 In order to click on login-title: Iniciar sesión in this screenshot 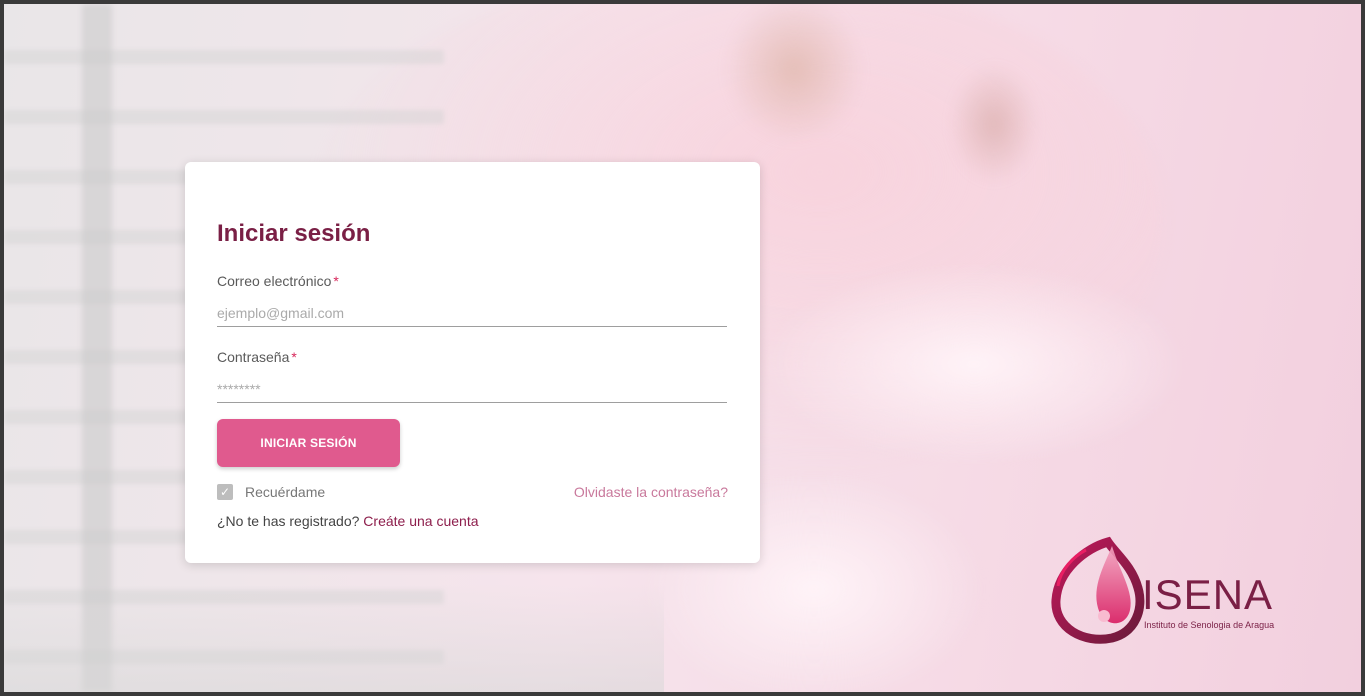, I will do `click(294, 233)`.